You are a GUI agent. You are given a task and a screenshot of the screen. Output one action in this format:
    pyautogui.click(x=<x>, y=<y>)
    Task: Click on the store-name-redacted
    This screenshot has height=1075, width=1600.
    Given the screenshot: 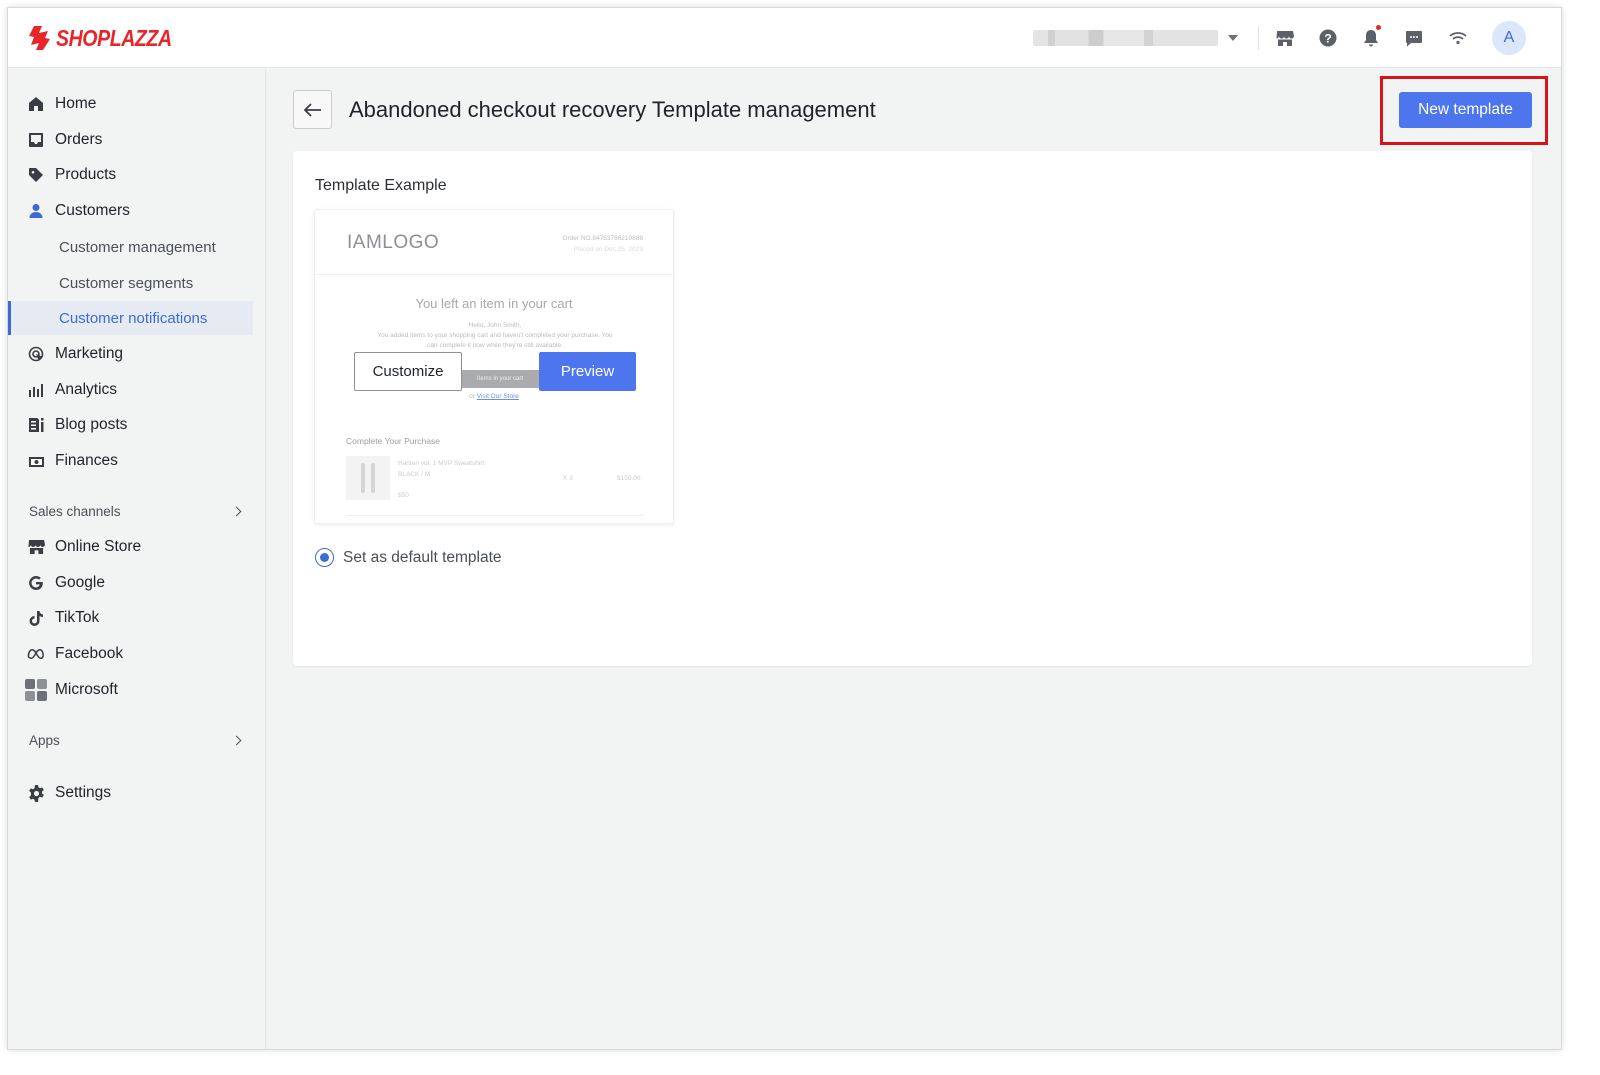 What is the action you would take?
    pyautogui.click(x=1125, y=38)
    